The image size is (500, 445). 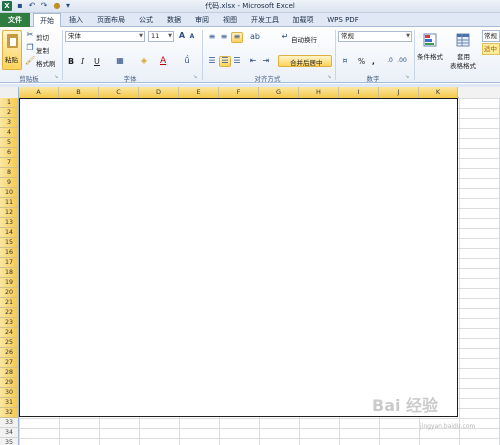 I want to click on row-header-26: 26, so click(x=9, y=353).